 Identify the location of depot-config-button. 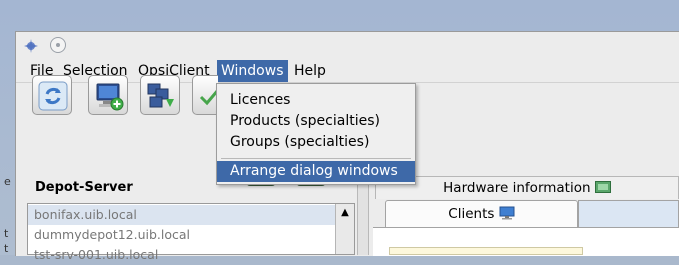
(160, 95).